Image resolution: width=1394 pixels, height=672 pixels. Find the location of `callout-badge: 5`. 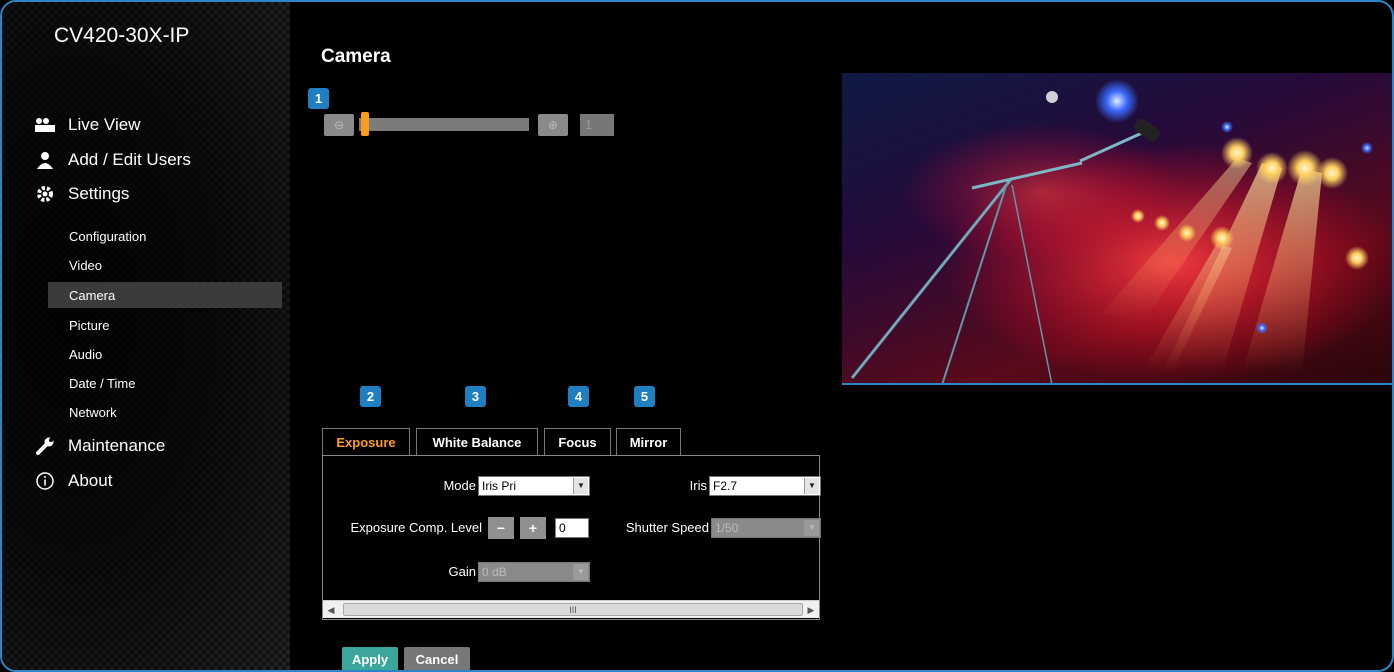

callout-badge: 5 is located at coordinates (644, 396).